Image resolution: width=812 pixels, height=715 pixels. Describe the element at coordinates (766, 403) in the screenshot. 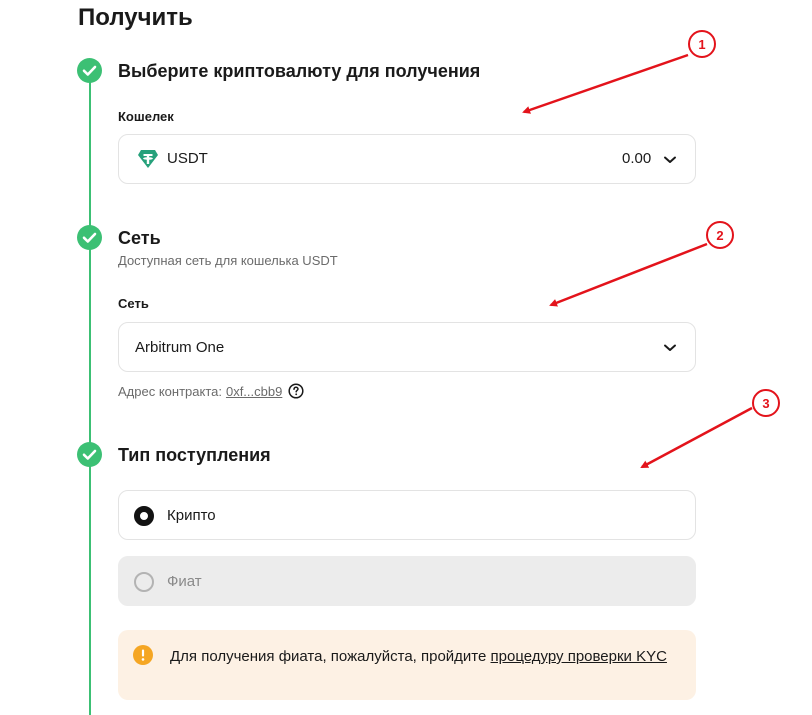

I see `annotation-marker-3: 3` at that location.